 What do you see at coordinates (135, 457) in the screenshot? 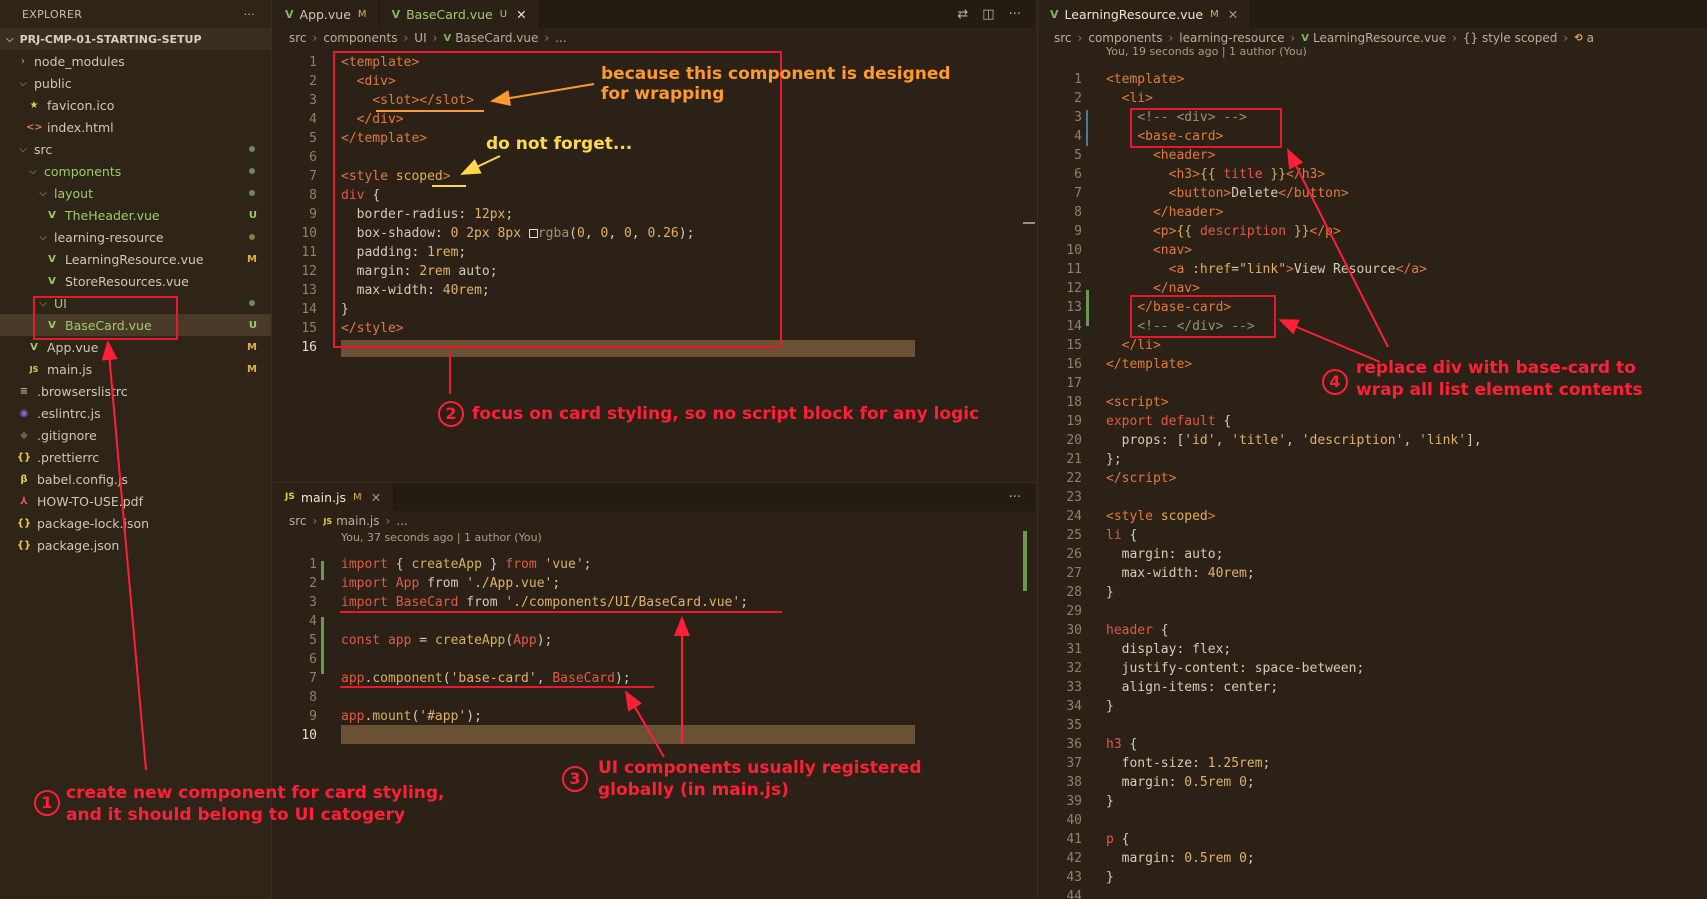
I see `tree-item-prettierrc: {} .prettierrc` at bounding box center [135, 457].